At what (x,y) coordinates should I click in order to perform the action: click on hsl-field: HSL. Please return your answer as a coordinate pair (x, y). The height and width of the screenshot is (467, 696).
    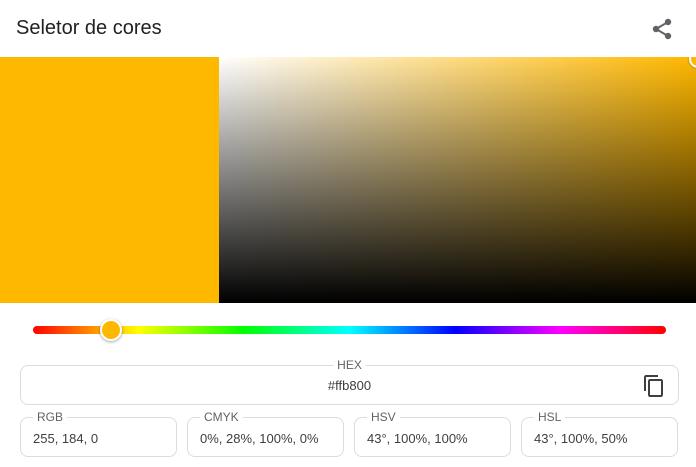
    Looking at the image, I should click on (599, 433).